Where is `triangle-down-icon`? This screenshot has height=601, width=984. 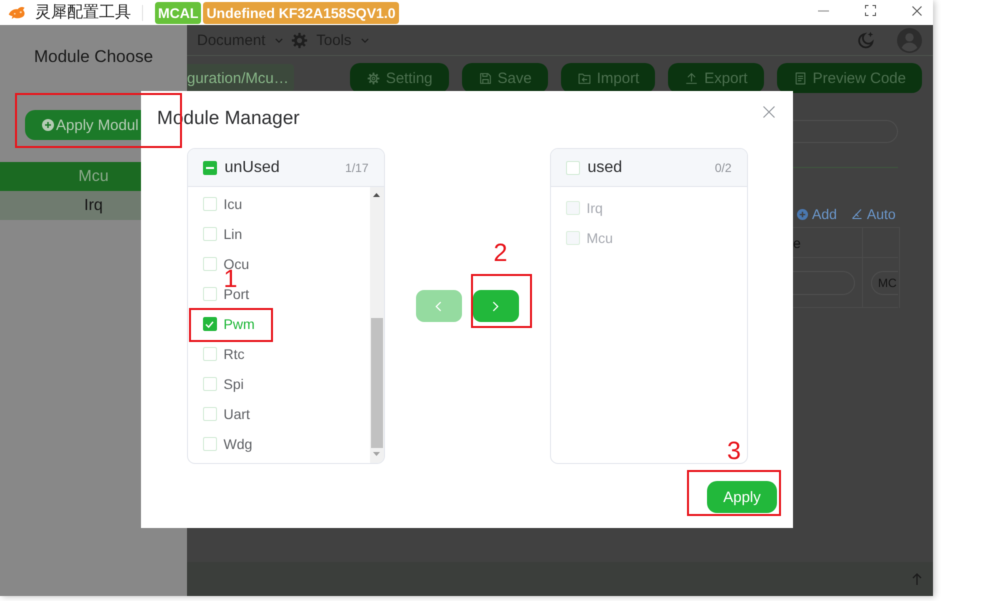 triangle-down-icon is located at coordinates (376, 454).